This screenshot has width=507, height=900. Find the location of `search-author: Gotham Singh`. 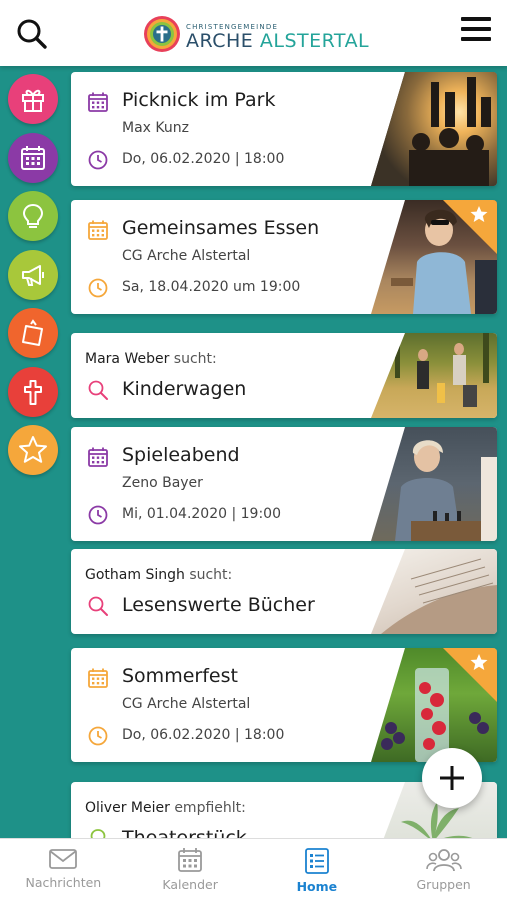

search-author: Gotham Singh is located at coordinates (135, 575).